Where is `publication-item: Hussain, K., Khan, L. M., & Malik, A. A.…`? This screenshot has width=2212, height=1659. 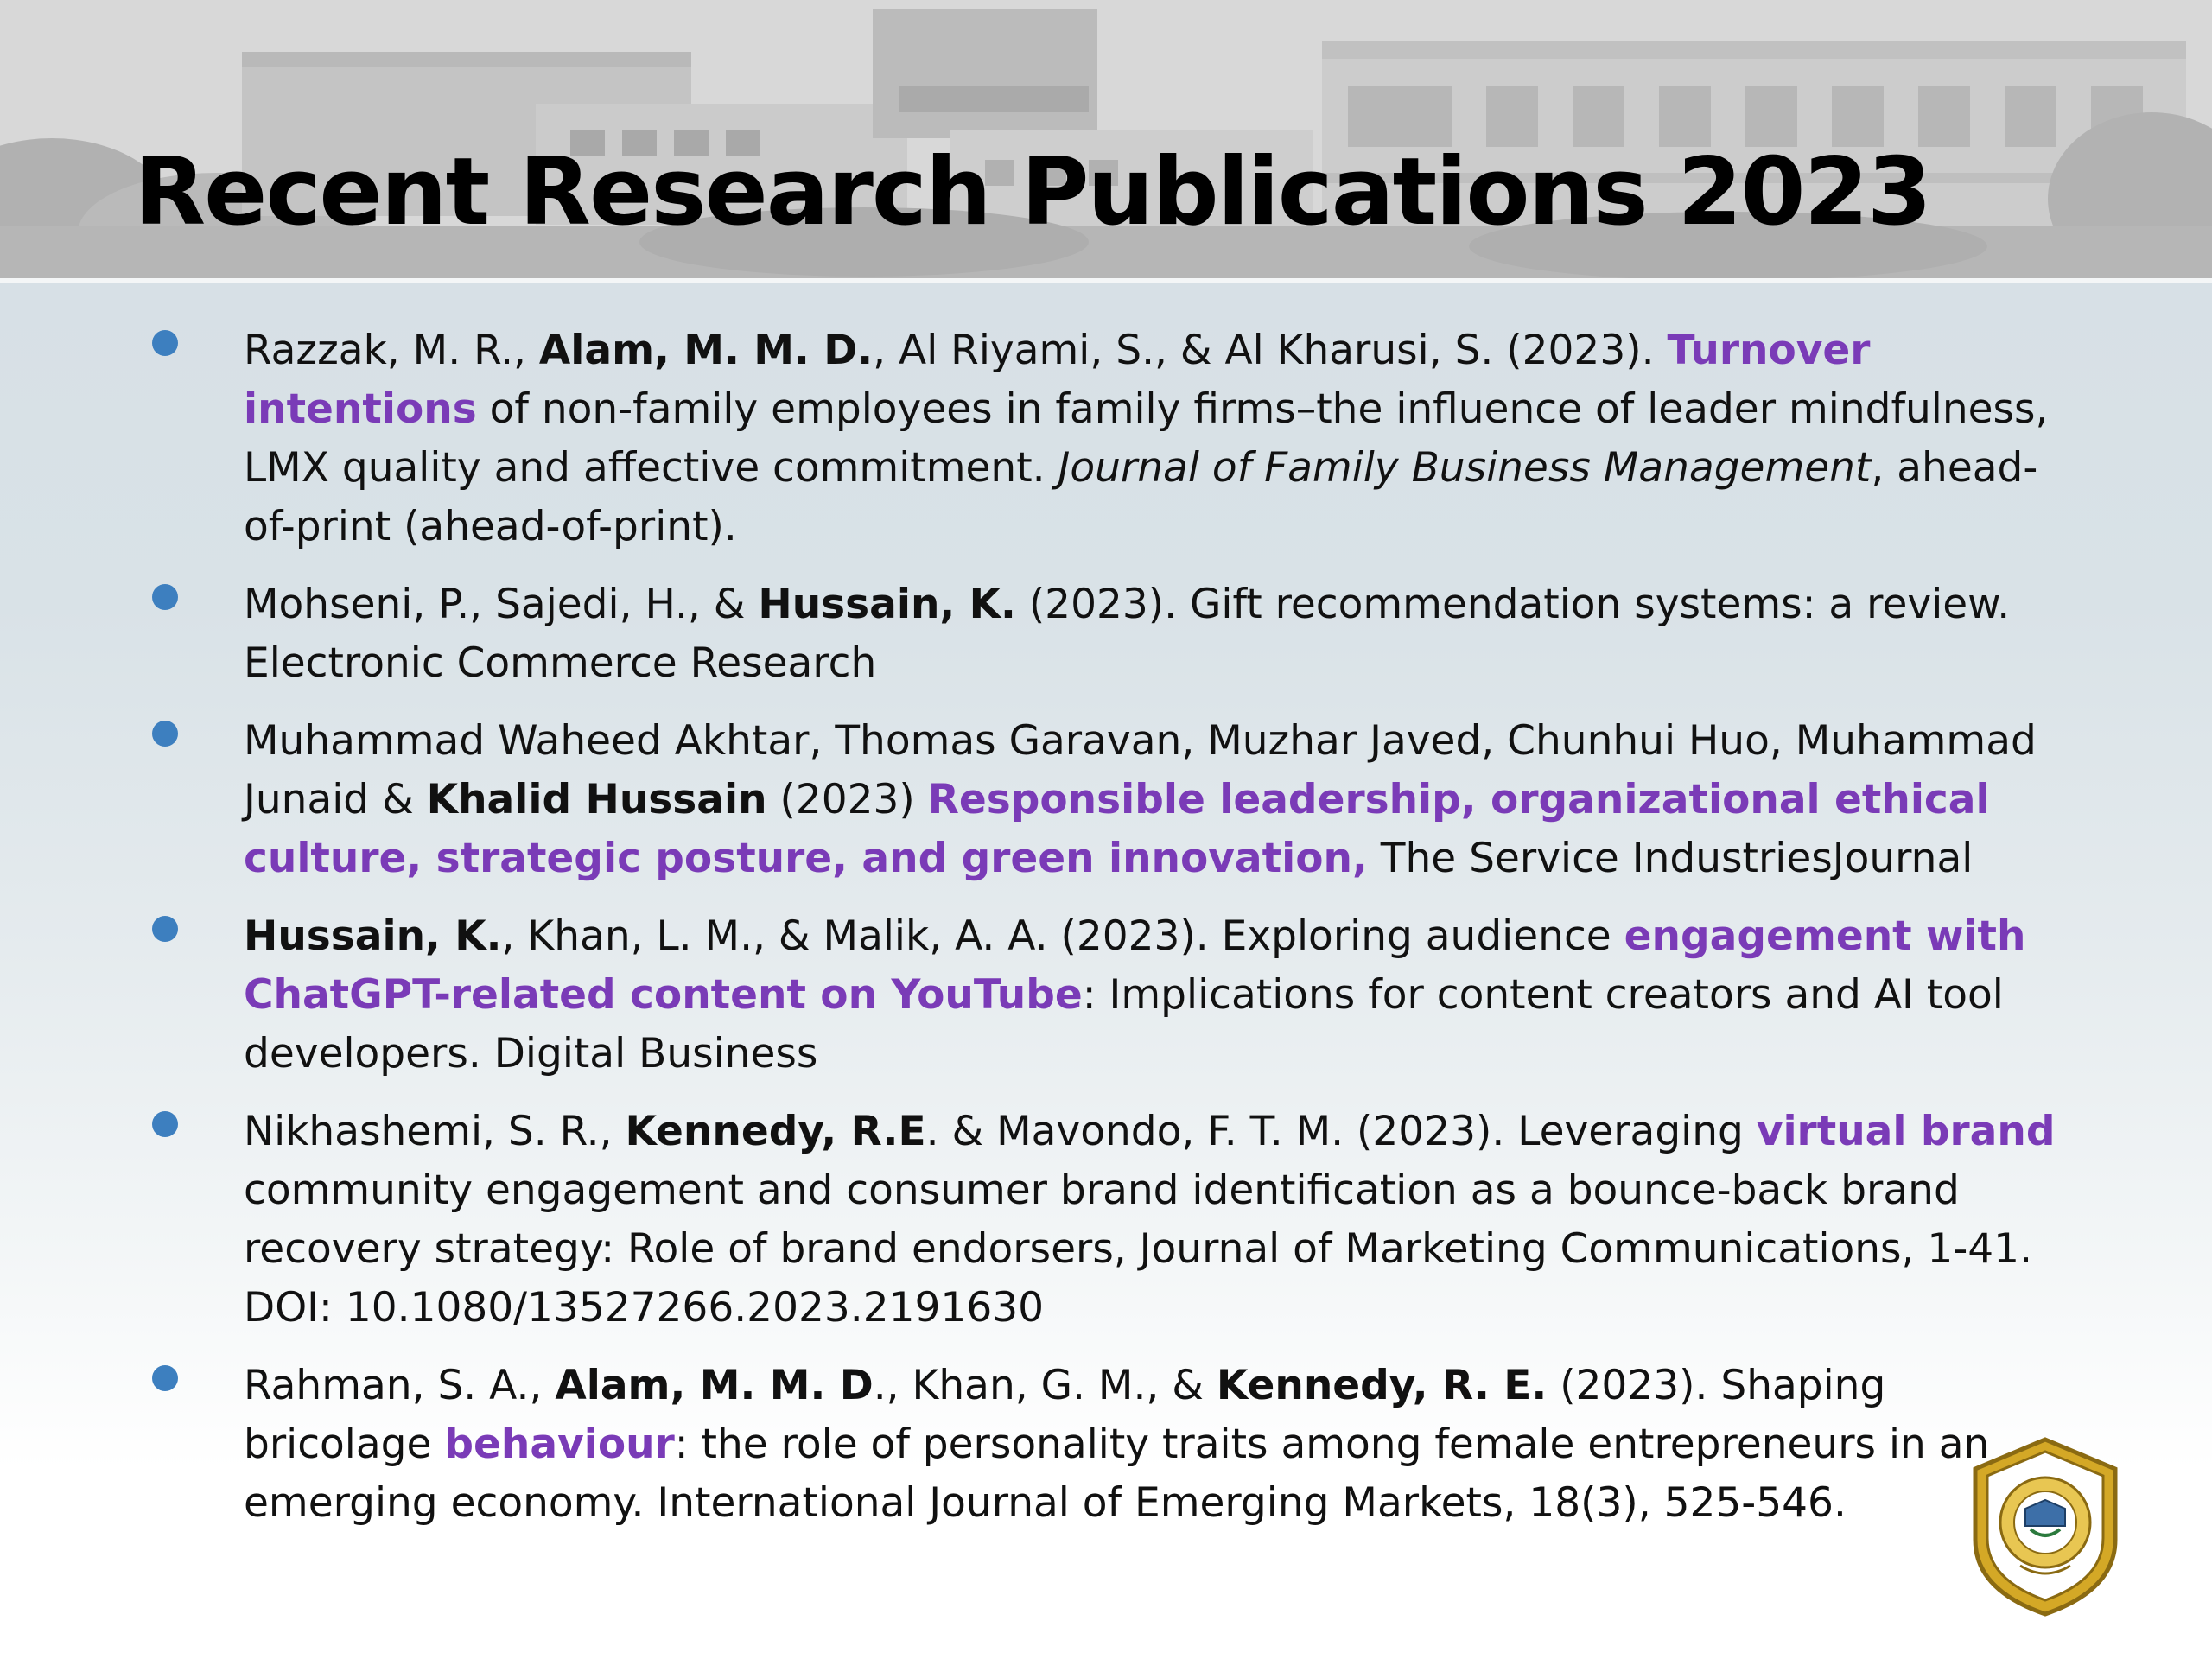
publication-item: Hussain, K., Khan, L. M., & Malik, A. A.… is located at coordinates (1110, 995).